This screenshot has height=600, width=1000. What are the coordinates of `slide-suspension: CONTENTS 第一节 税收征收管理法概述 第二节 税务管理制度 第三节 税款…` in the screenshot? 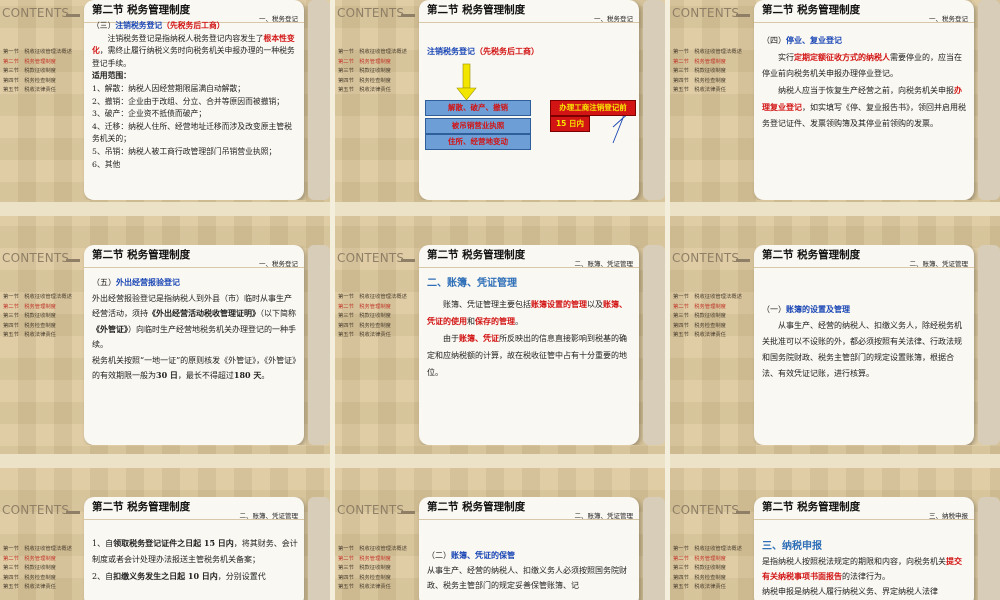 It's located at (835, 100).